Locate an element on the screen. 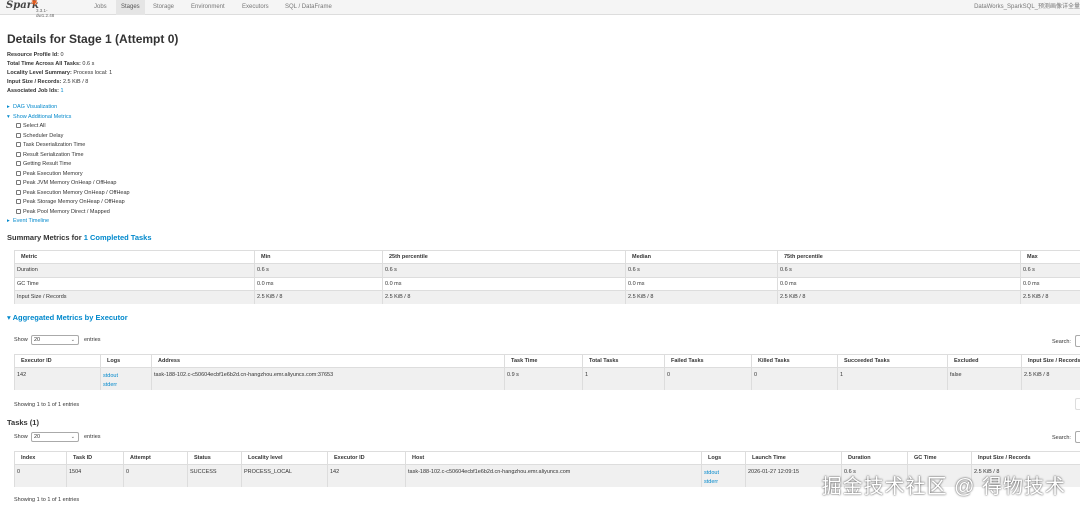 The height and width of the screenshot is (513, 1080). table-cell: 0.0 ms is located at coordinates (899, 283).